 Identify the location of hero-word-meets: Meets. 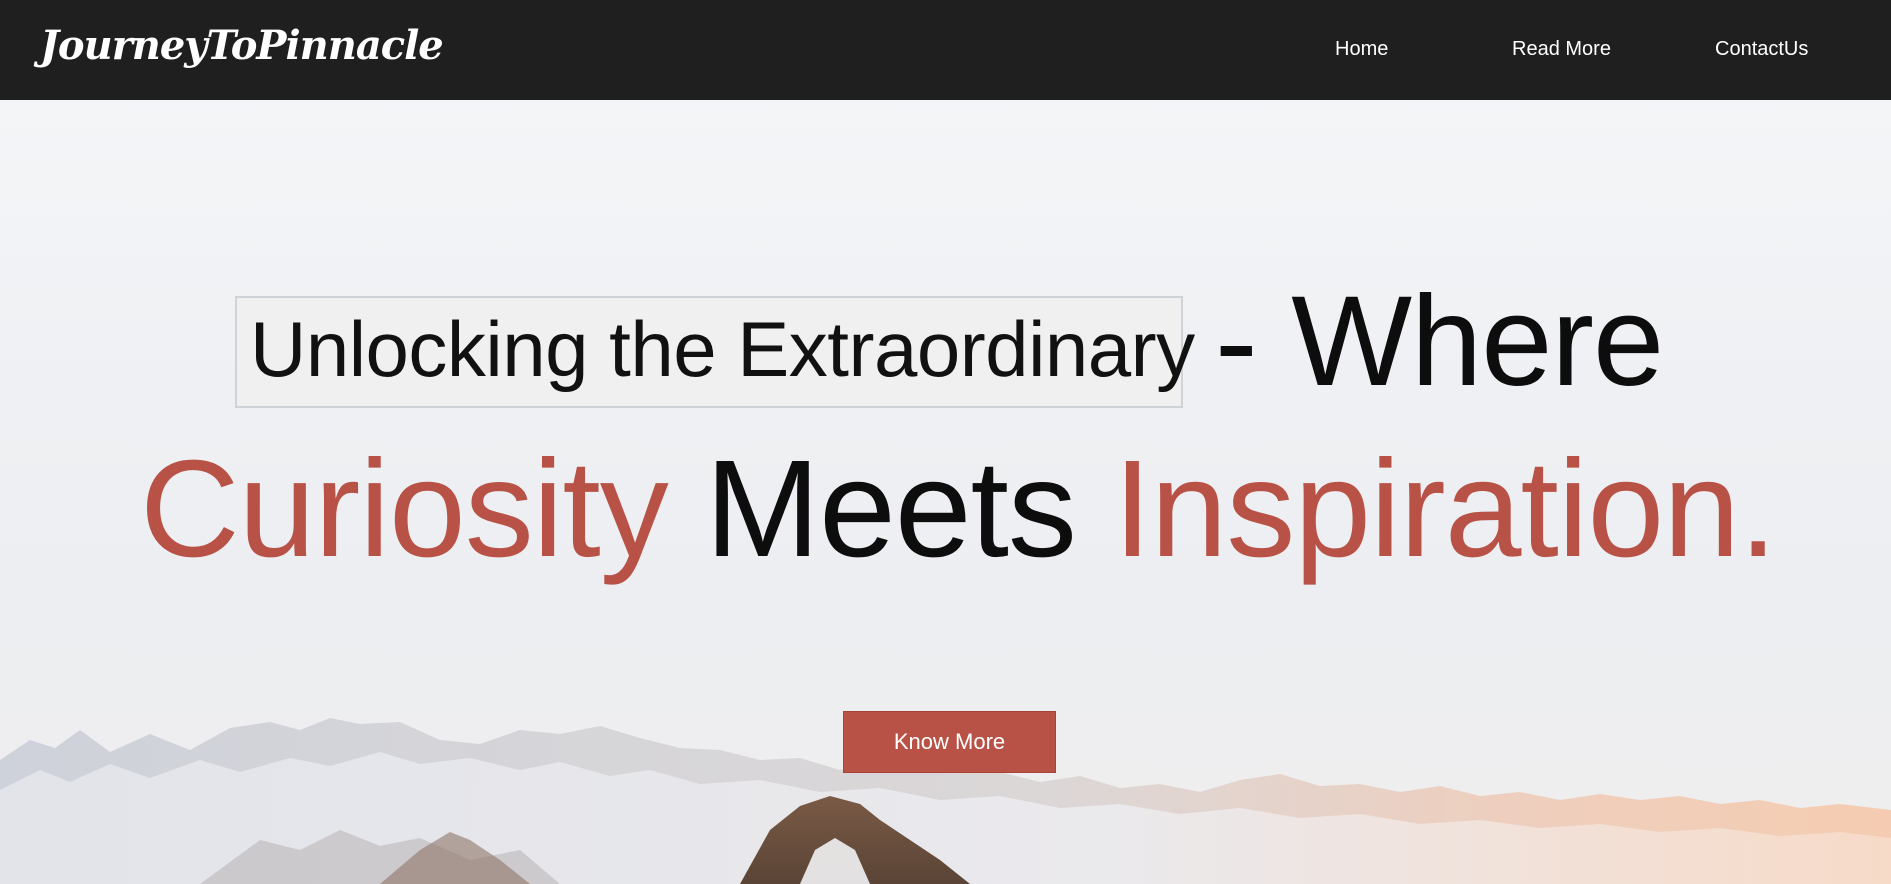
(891, 509).